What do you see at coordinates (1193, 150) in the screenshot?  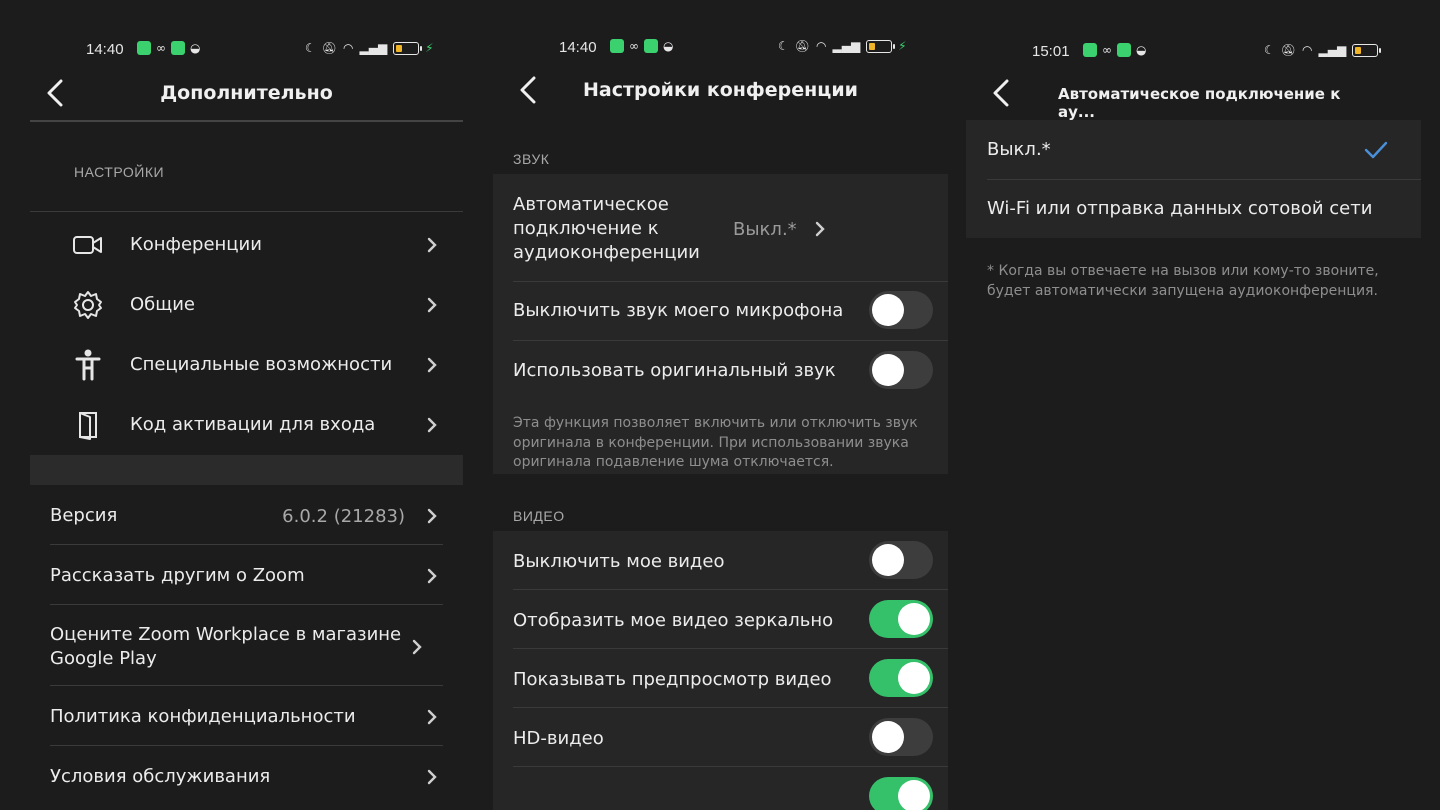 I see `option-off: Выкл.*` at bounding box center [1193, 150].